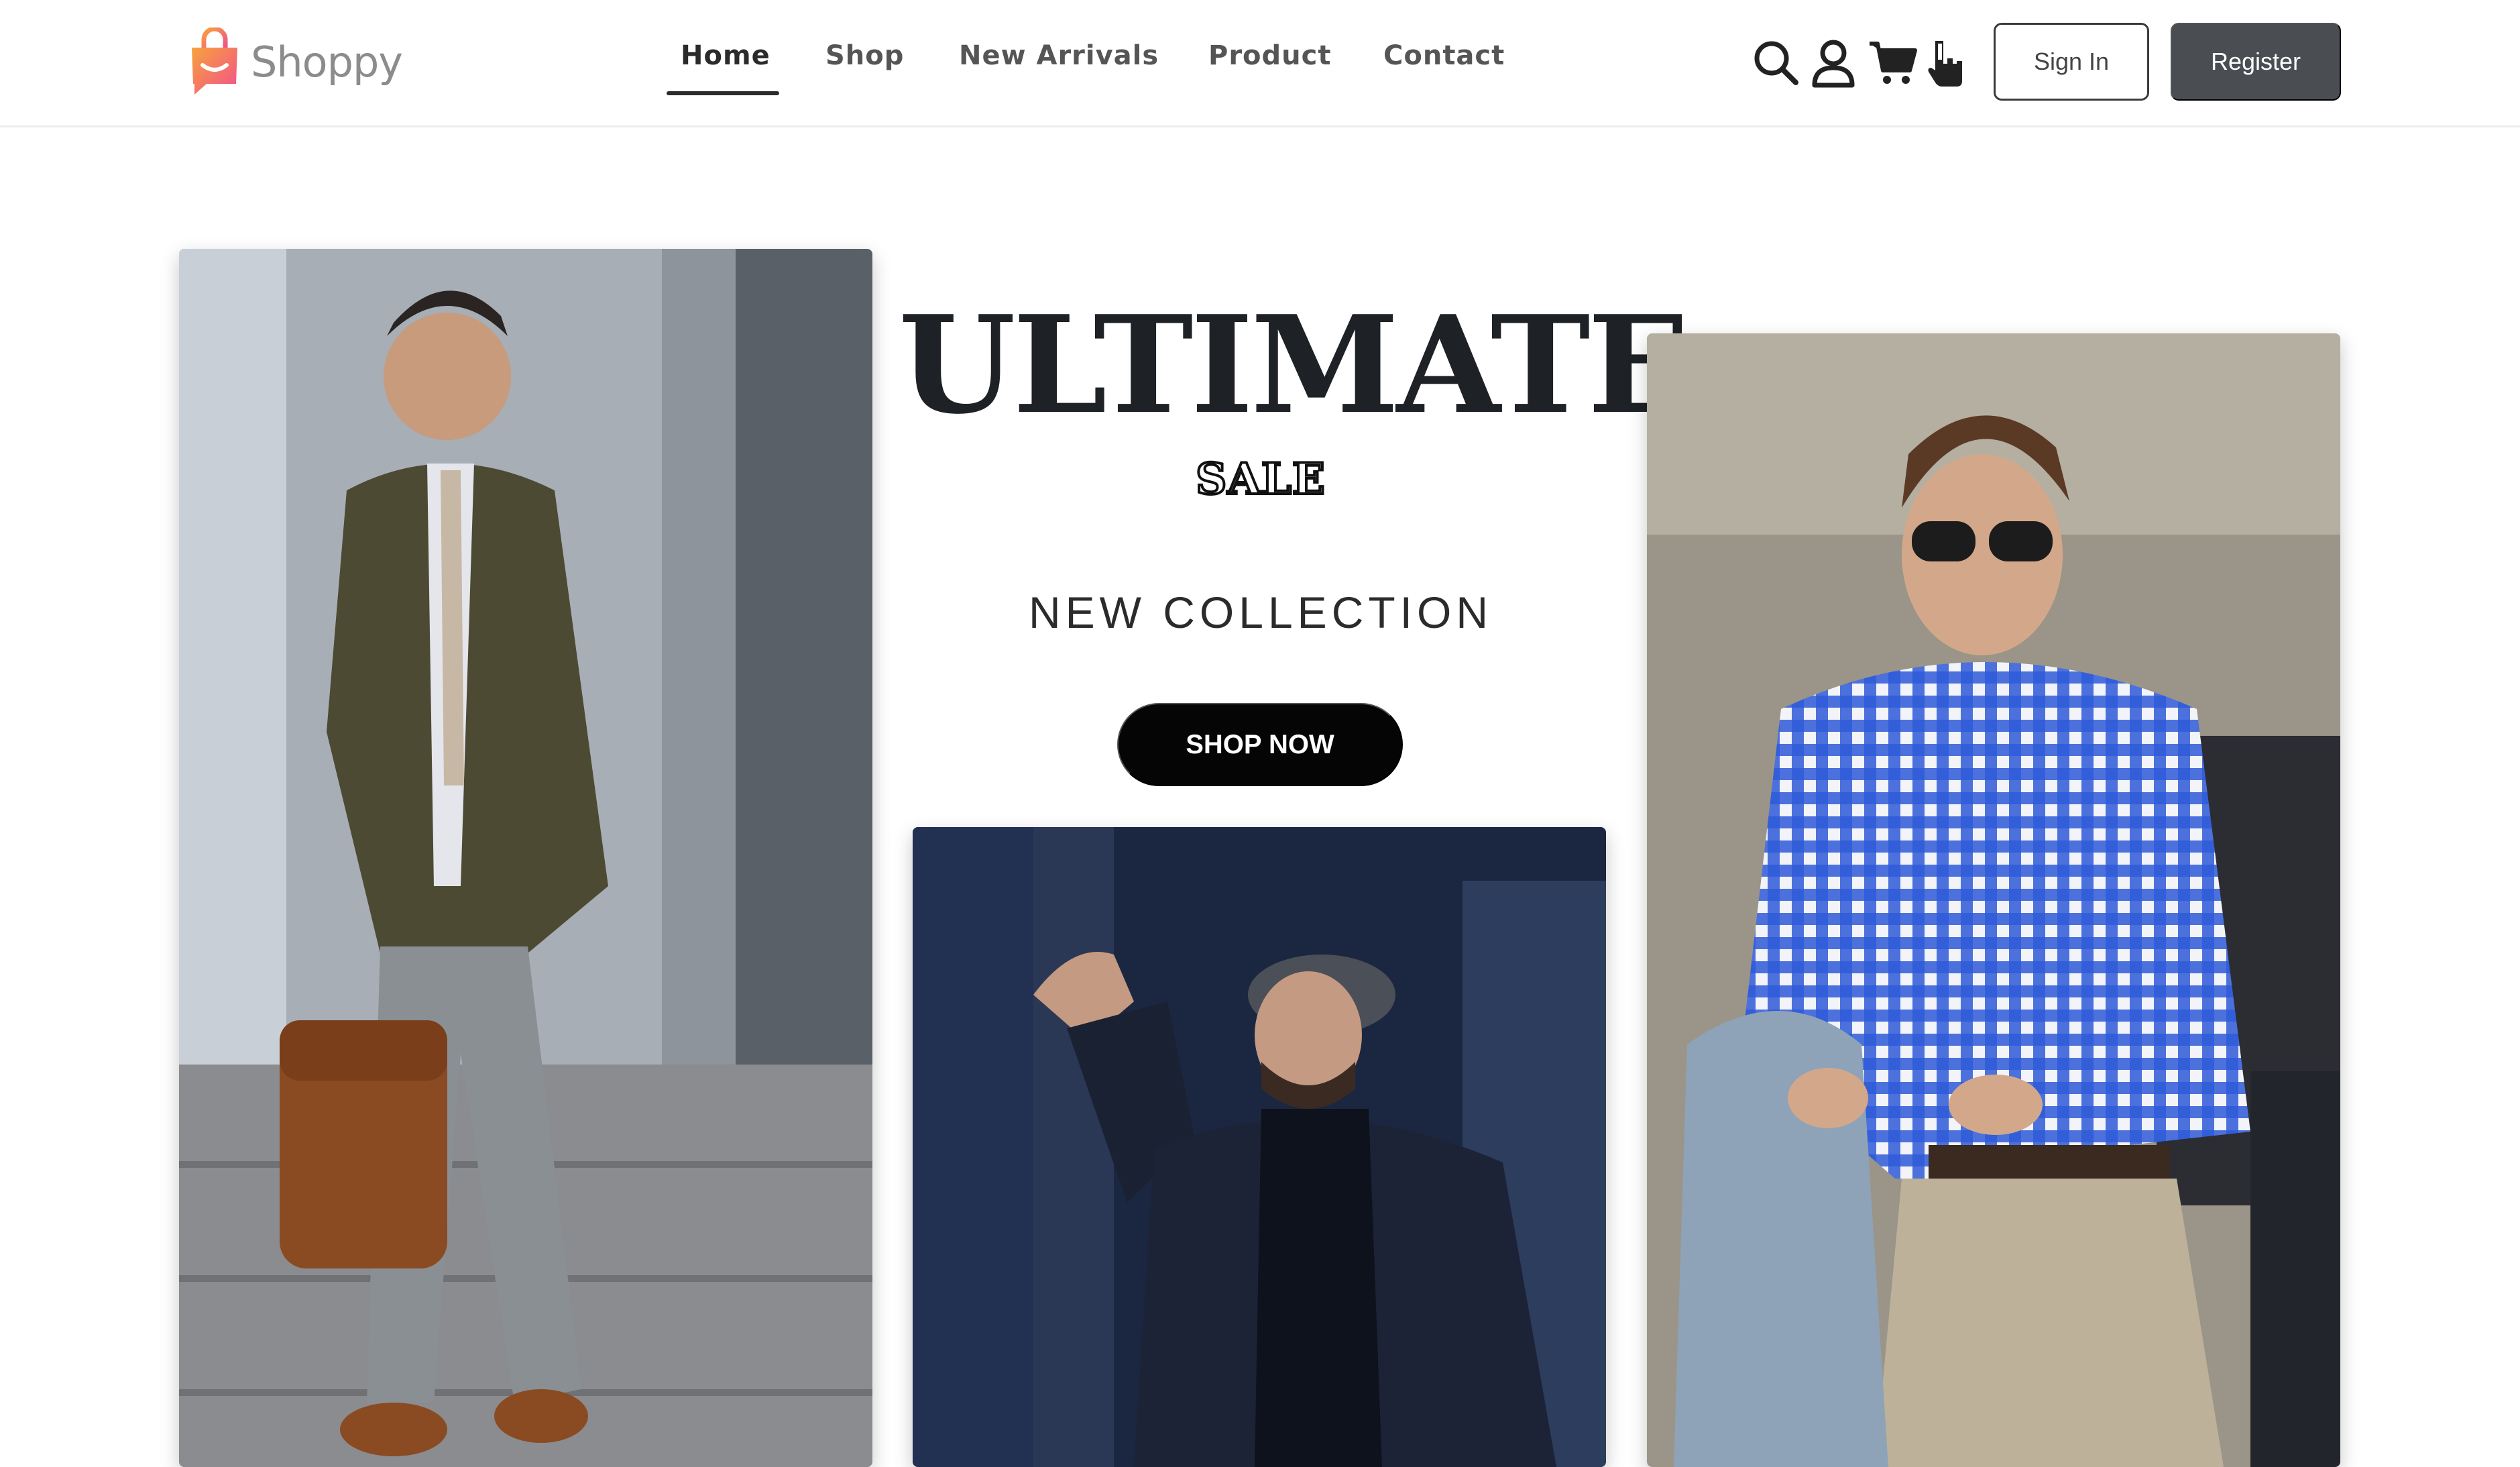 The width and height of the screenshot is (2520, 1467). I want to click on sign-in-button: Sign In, so click(2071, 62).